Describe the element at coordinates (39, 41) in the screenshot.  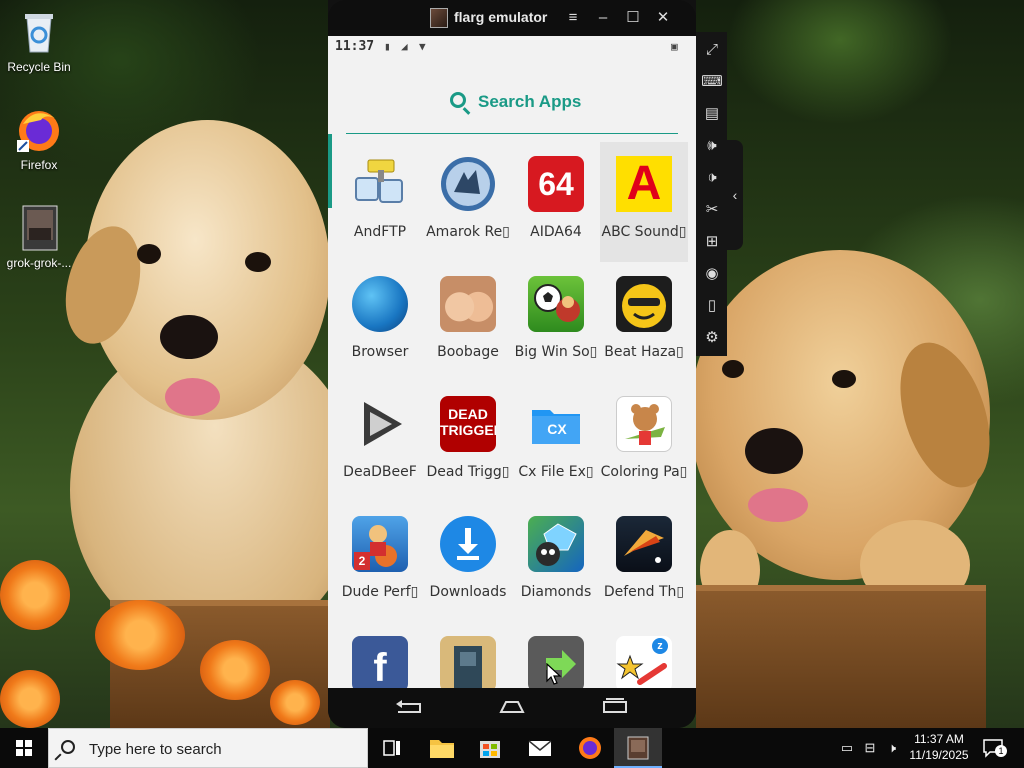
I see `desktop-icon-recycle-bin: Recycle Bin` at that location.